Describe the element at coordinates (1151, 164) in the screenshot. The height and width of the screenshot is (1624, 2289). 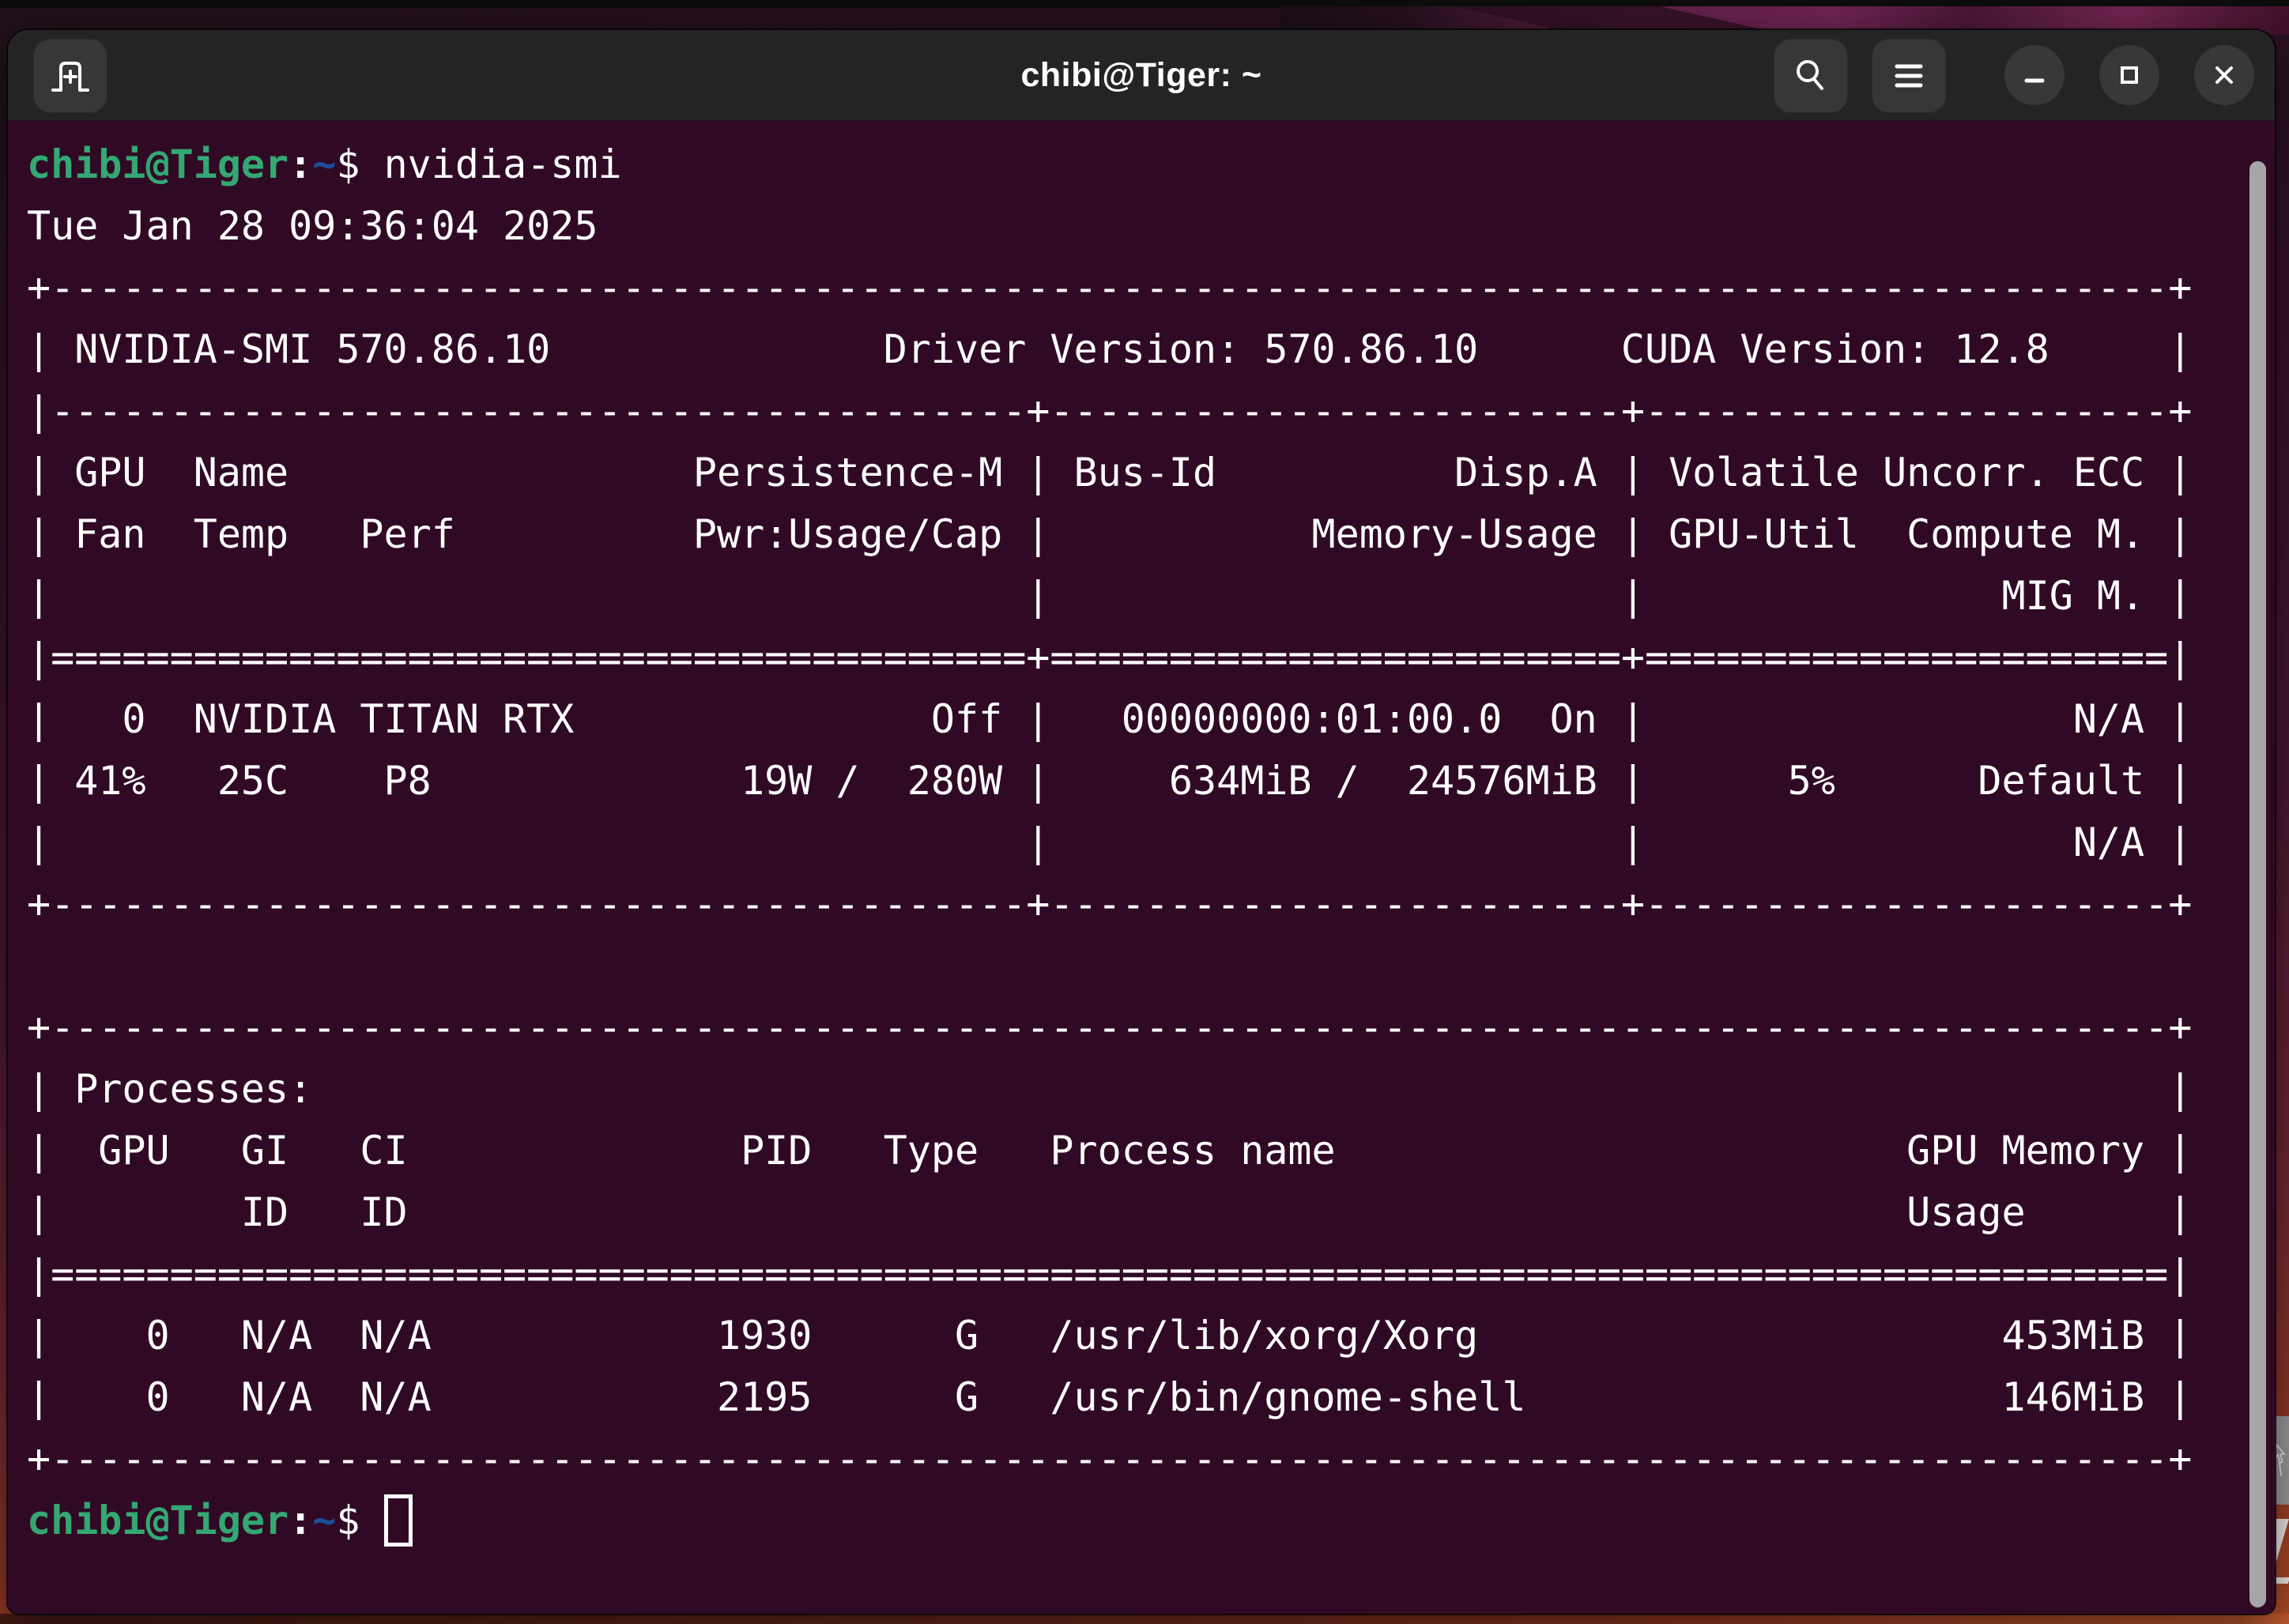
I see `prompt-line: chibi@Tiger:~$ nvidia-smi` at that location.